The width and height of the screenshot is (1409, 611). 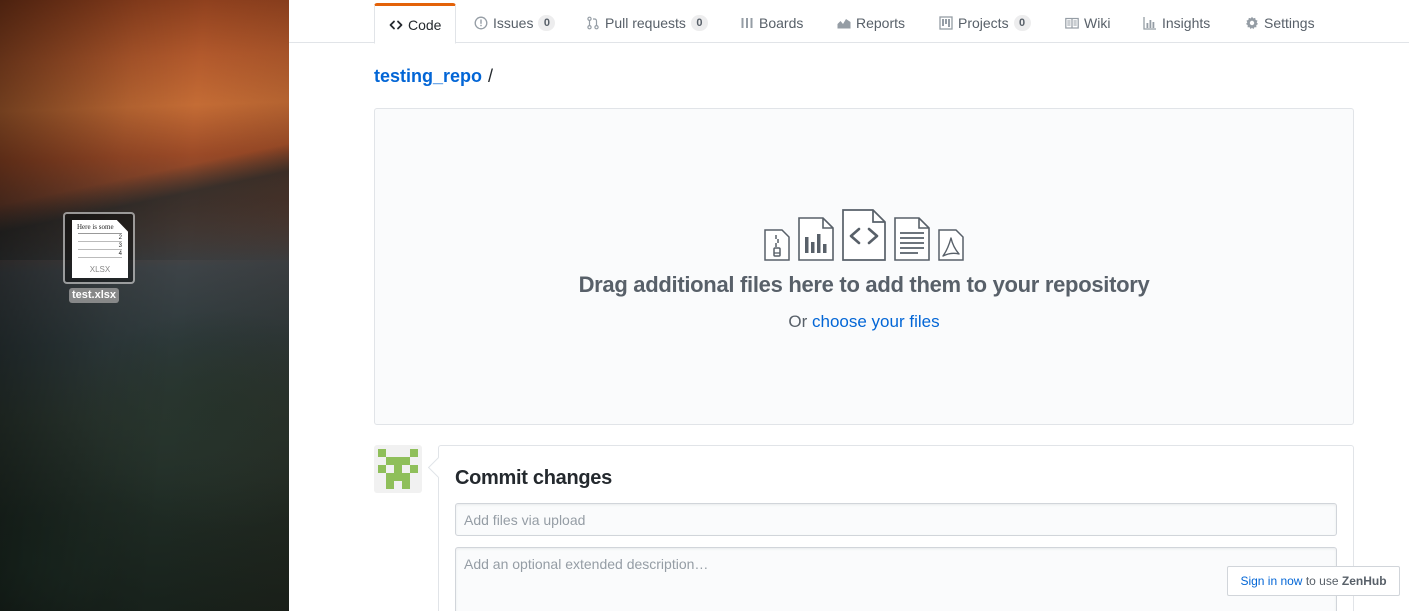 What do you see at coordinates (881, 23) in the screenshot?
I see `tab-label: Reports` at bounding box center [881, 23].